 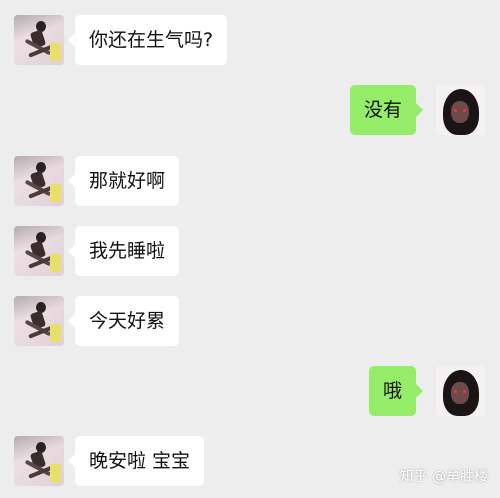 What do you see at coordinates (250, 321) in the screenshot?
I see `message-row-incoming: 今天好累` at bounding box center [250, 321].